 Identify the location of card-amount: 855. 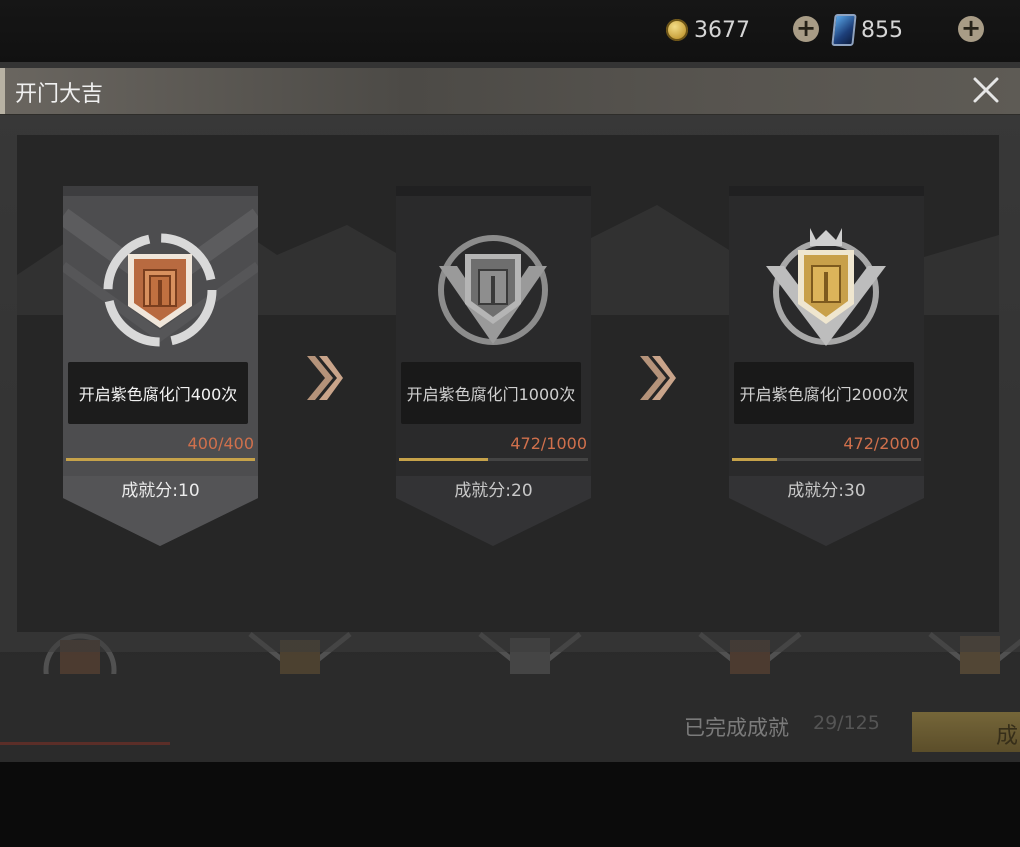
(882, 30).